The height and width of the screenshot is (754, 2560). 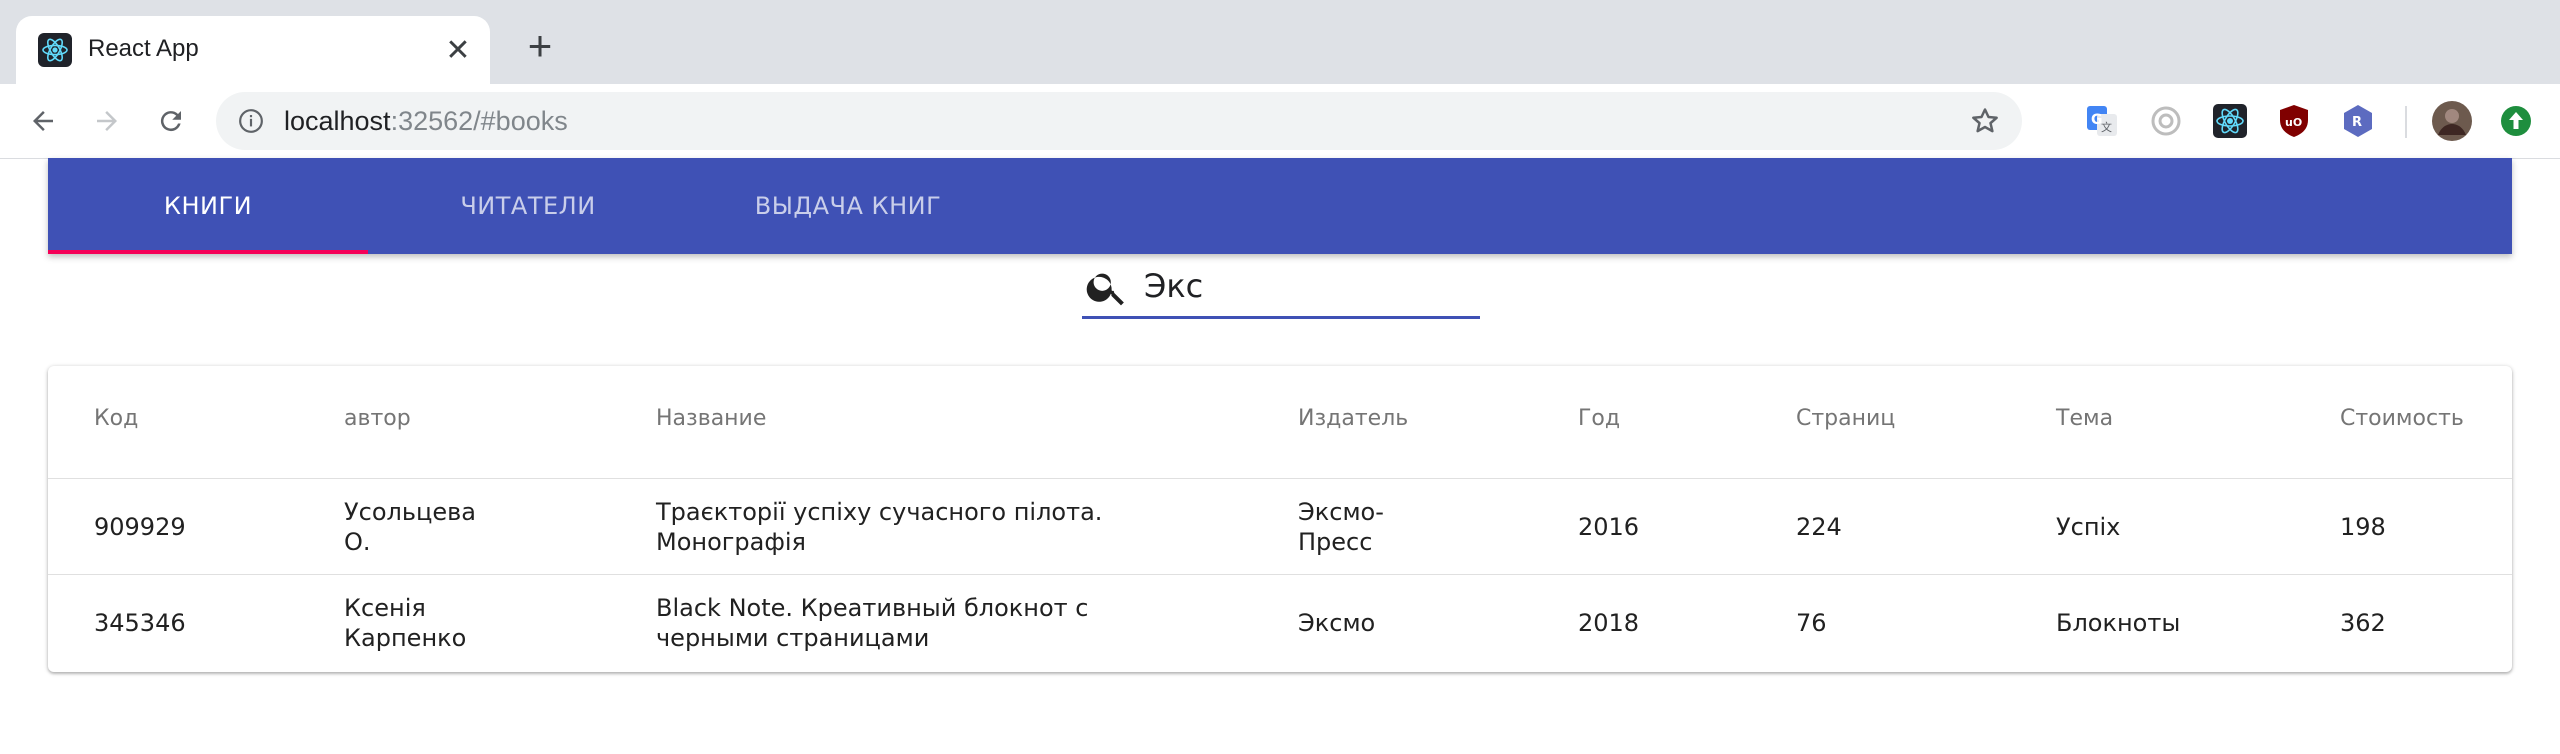 I want to click on tab-readers: Читатели, so click(x=528, y=206).